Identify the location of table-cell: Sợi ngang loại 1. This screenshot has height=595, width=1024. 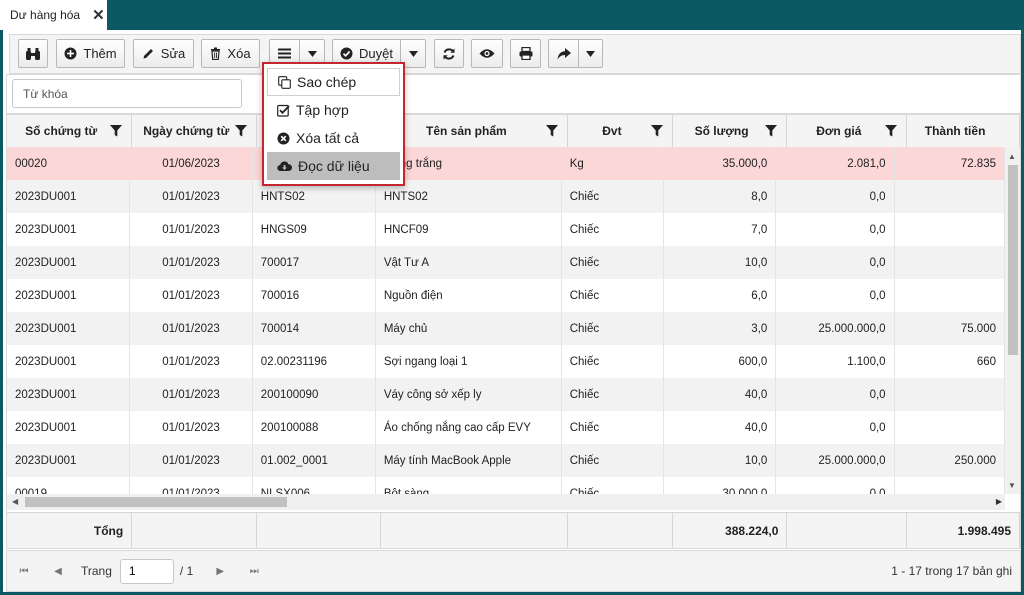
(468, 361).